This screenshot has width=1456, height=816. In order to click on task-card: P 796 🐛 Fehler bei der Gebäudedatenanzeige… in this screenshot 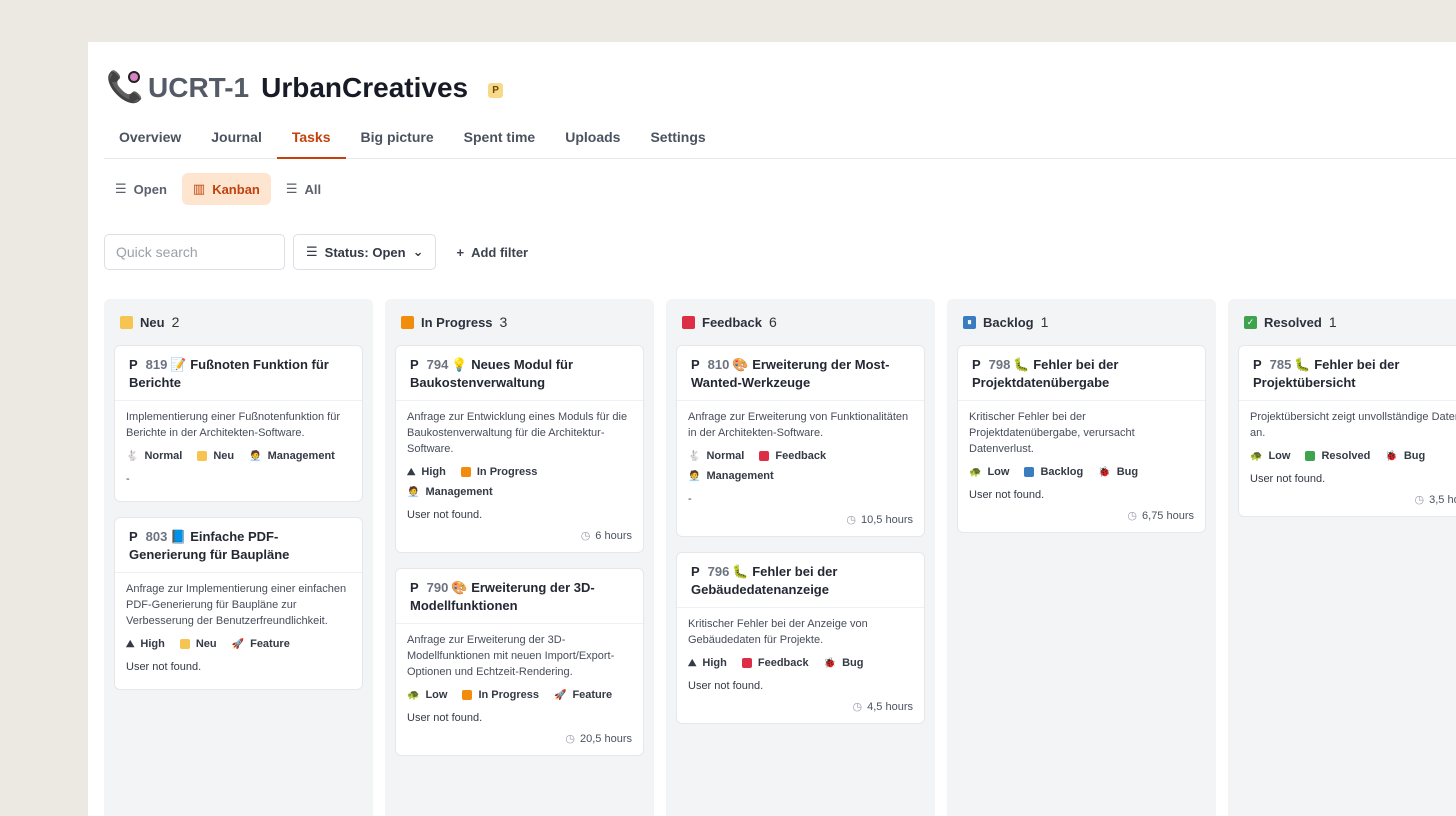, I will do `click(800, 638)`.